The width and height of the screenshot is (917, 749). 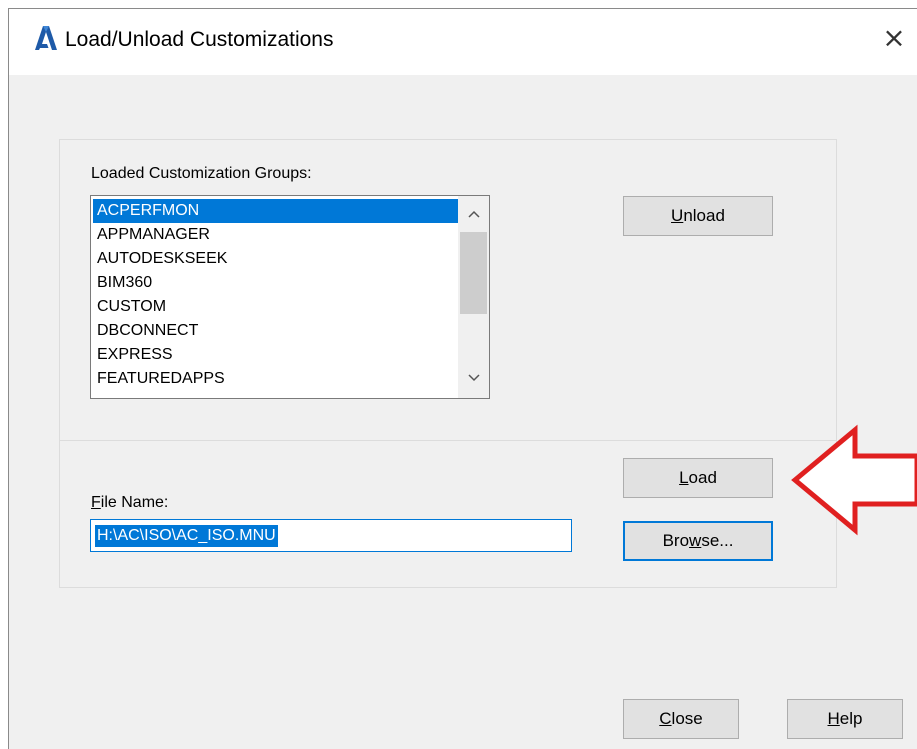 I want to click on scroll-up-icon, so click(x=473, y=214).